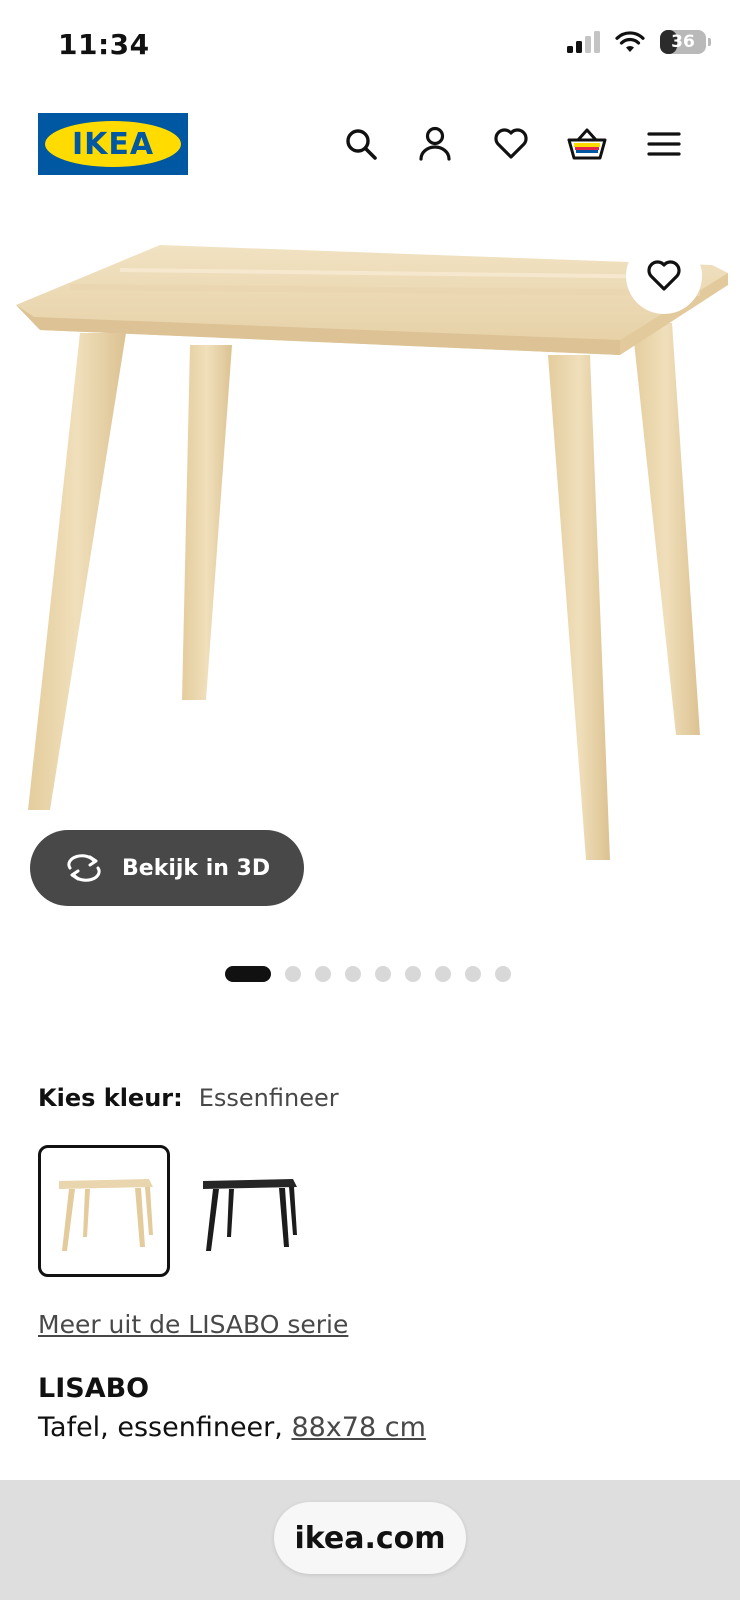 The height and width of the screenshot is (1600, 740). Describe the element at coordinates (579, 607) in the screenshot. I see `table-leg-front-right` at that location.